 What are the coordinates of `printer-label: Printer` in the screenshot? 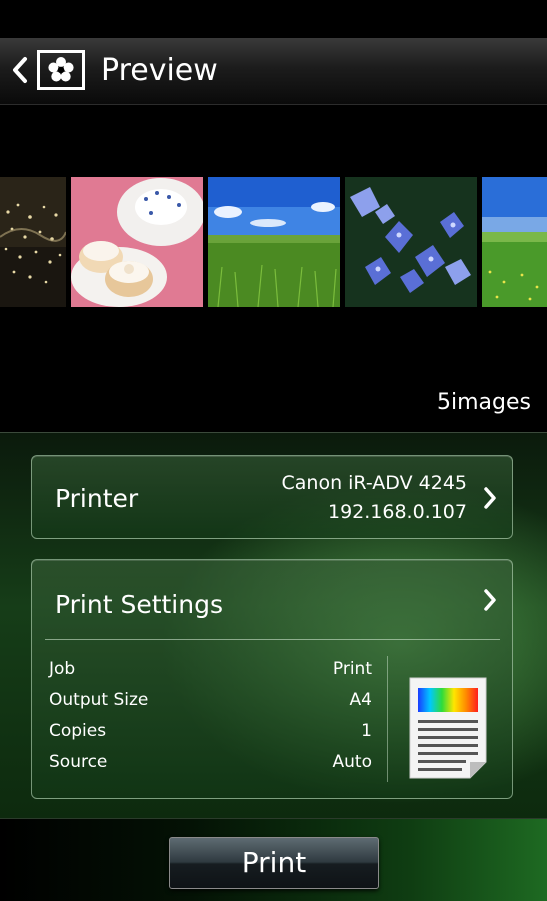 It's located at (97, 498).